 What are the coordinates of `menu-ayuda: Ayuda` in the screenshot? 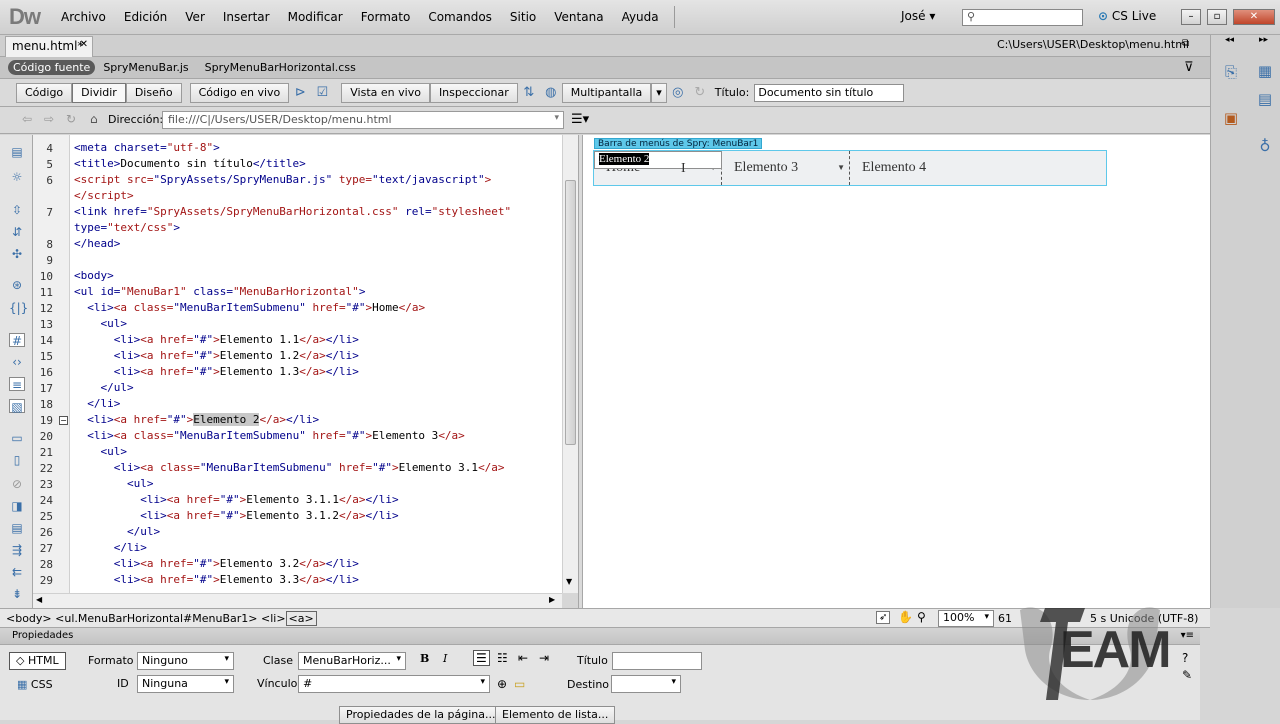 It's located at (640, 17).